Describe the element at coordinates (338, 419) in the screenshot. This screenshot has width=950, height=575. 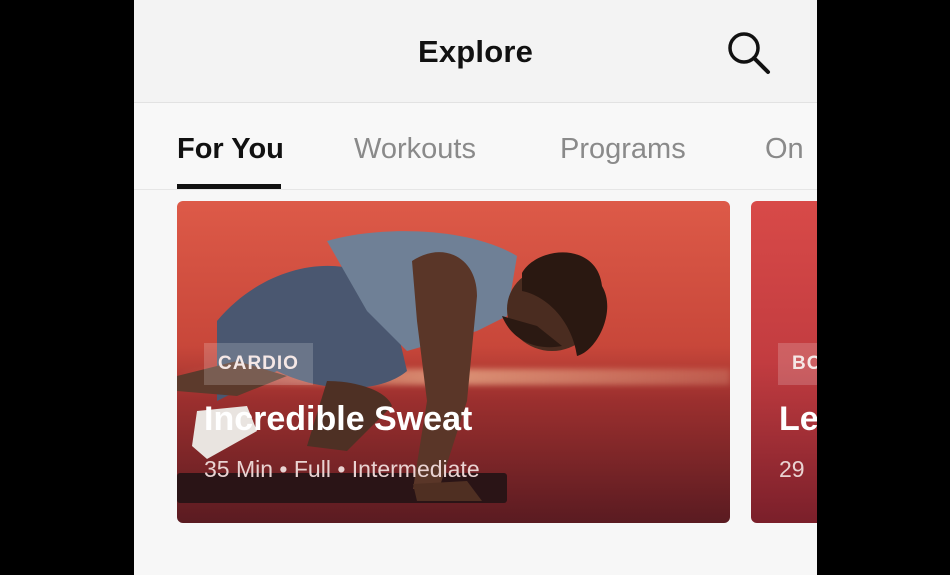
I see `workout-title: Incredible Sweat` at that location.